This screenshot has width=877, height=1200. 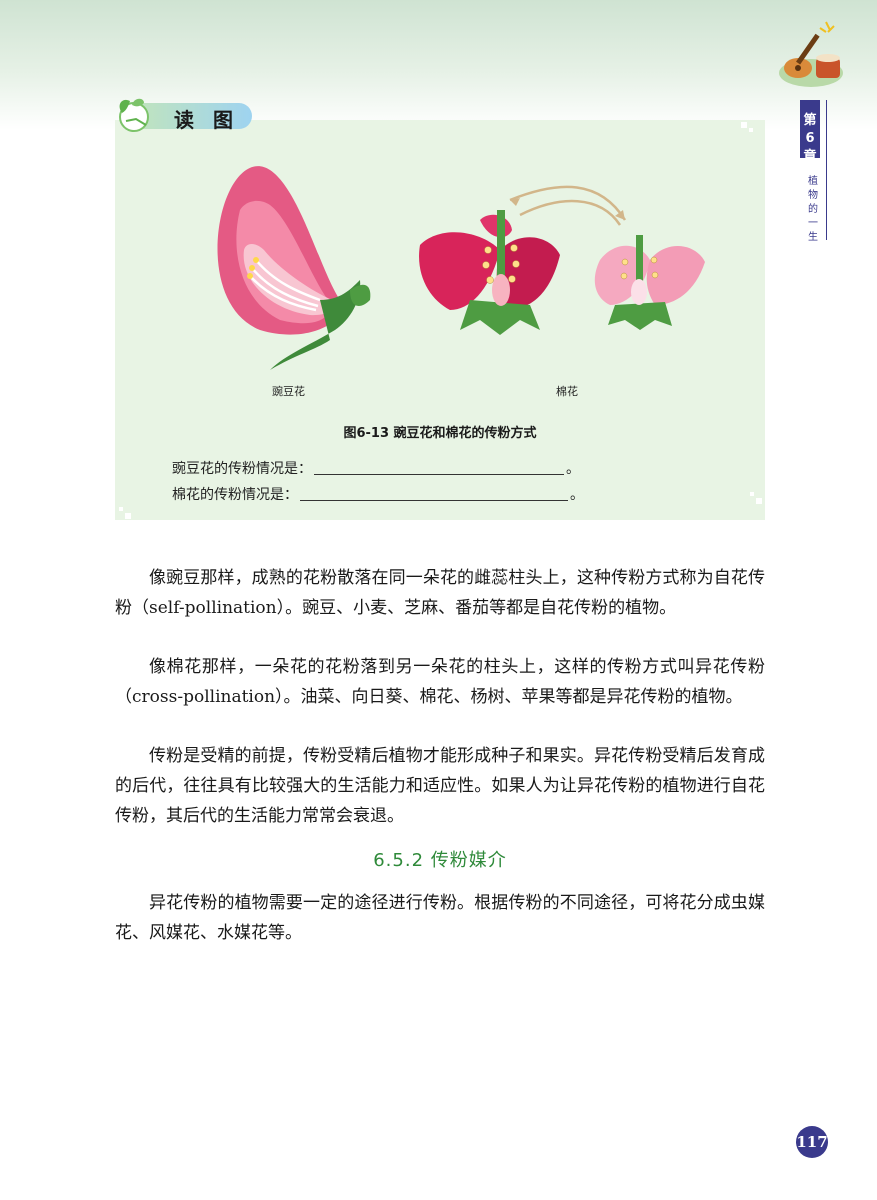 What do you see at coordinates (235, 495) in the screenshot?
I see `cotton-question-text: 棉花的传粉情况是：` at bounding box center [235, 495].